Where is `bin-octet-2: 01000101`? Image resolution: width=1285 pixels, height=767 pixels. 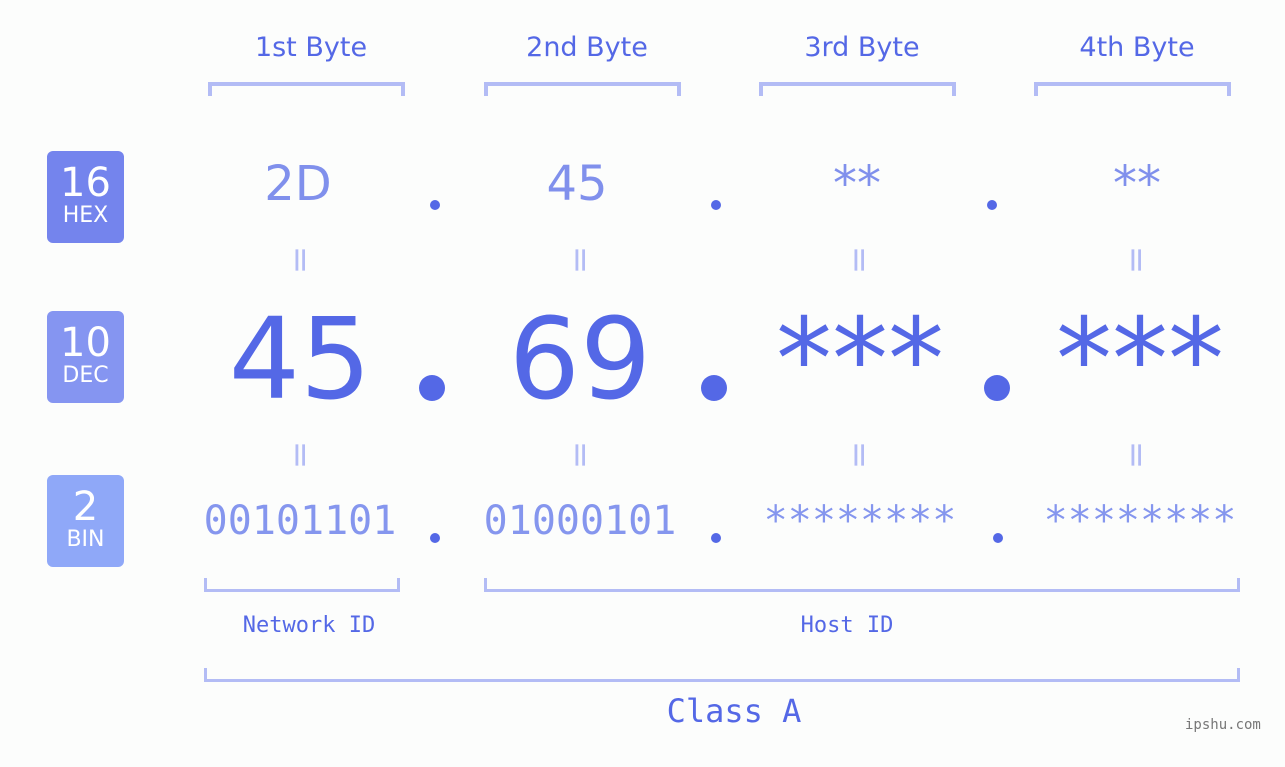 bin-octet-2: 01000101 is located at coordinates (580, 521).